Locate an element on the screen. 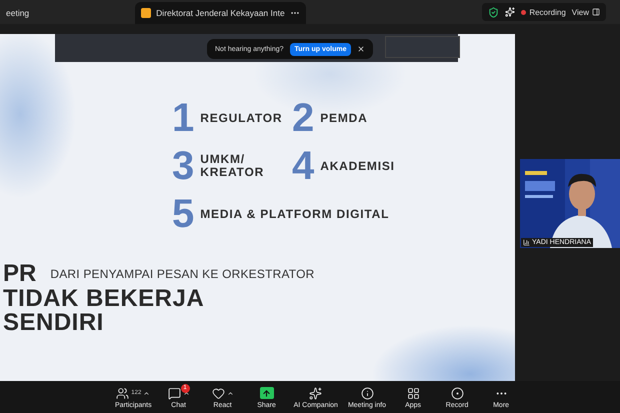  share-icon is located at coordinates (267, 393).